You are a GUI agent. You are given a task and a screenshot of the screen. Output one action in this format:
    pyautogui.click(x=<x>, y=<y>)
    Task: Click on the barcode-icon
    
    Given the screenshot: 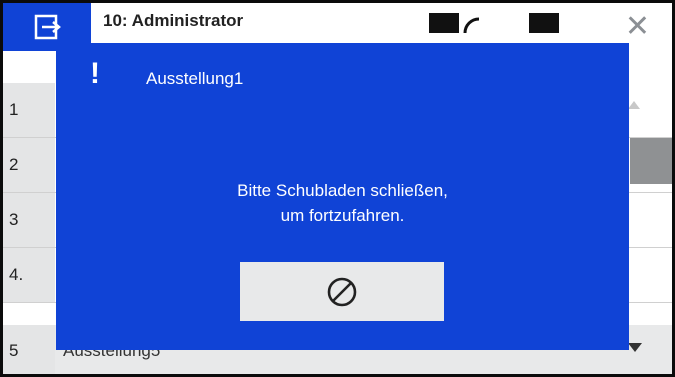 What is the action you would take?
    pyautogui.click(x=544, y=23)
    